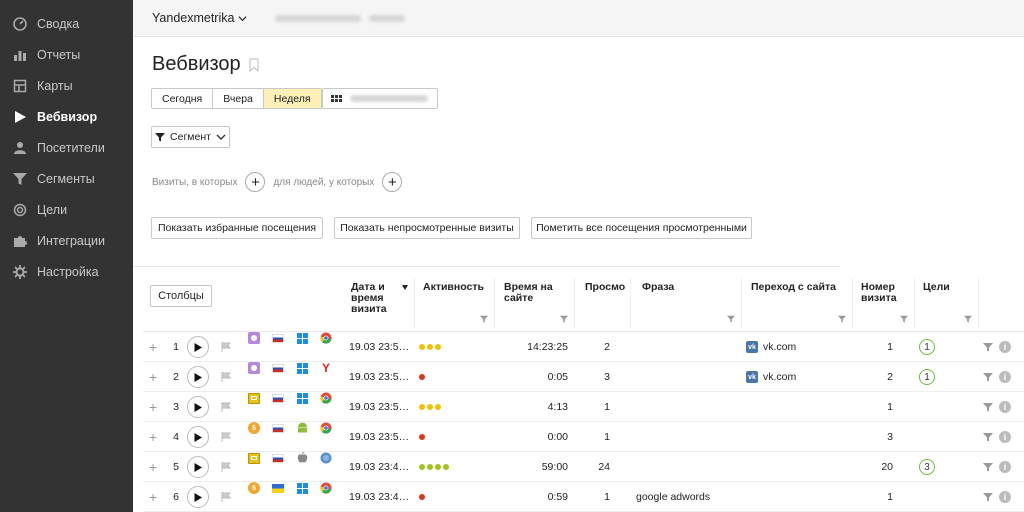  I want to click on country-flag-icon, so click(278, 428).